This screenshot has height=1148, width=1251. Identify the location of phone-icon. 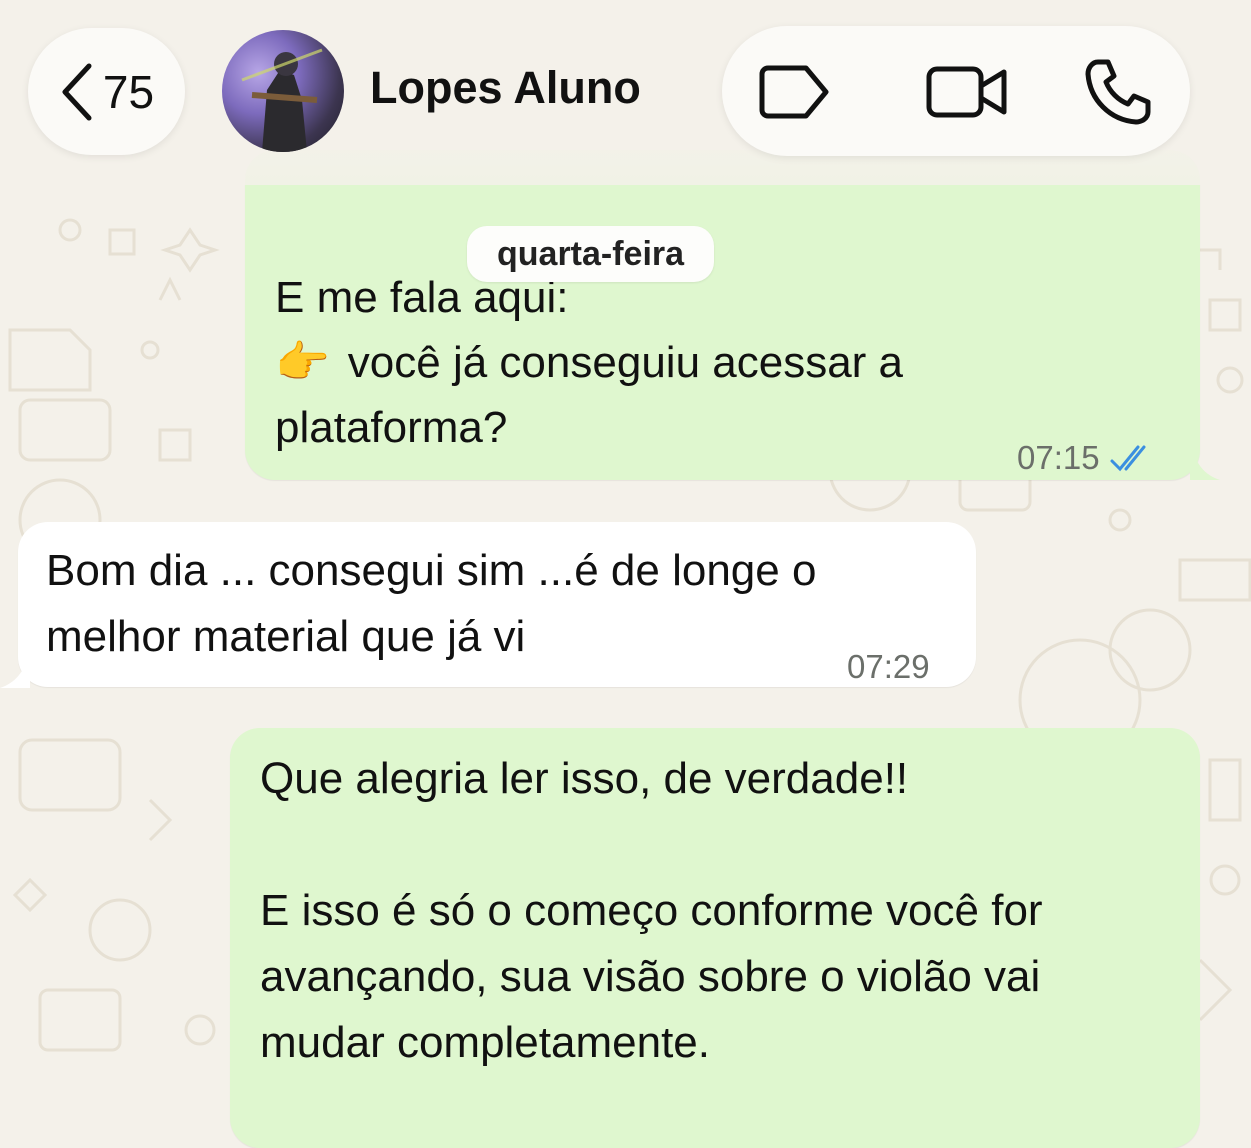
(1118, 92).